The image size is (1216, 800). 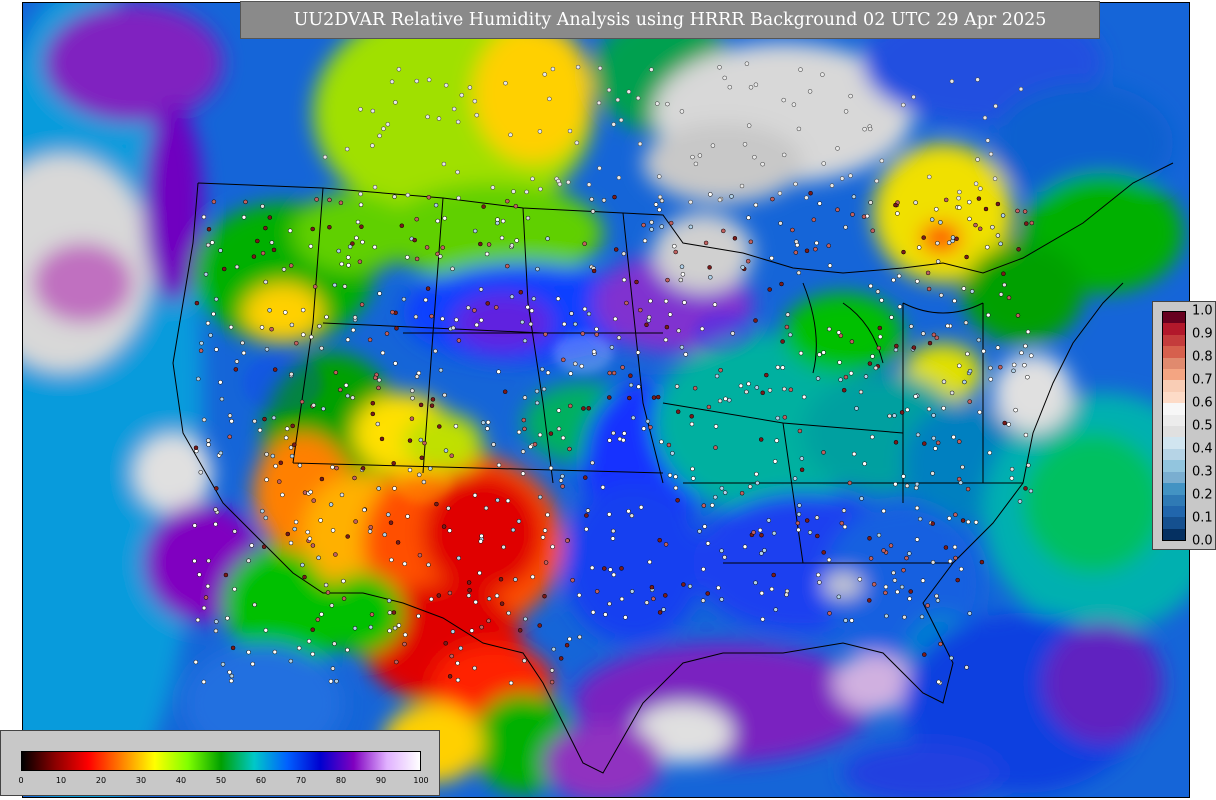 I want to click on increment-colorbar-legend: 1.0 0.9 0.8 0.7 0.6 0.5 0.4 0.3 0.2 0.1 0.0, so click(x=1184, y=425).